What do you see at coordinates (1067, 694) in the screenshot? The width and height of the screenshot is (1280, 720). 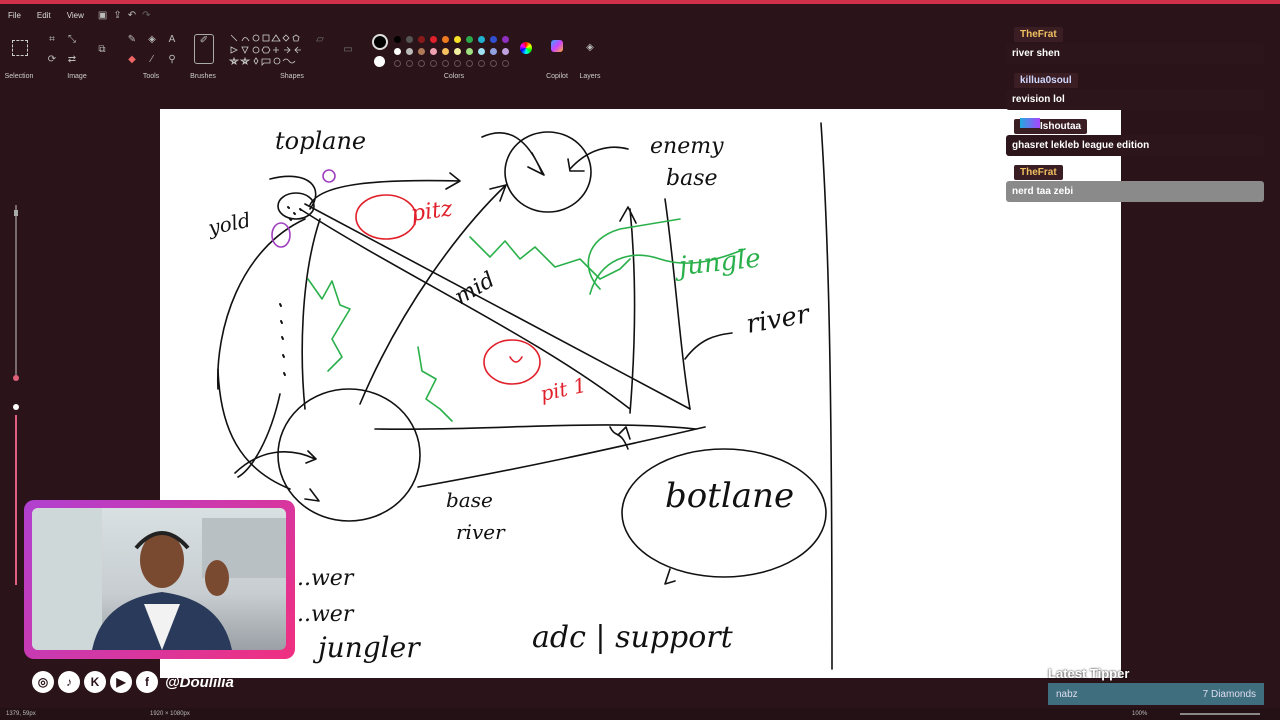 I see `tipper-name: nabz` at bounding box center [1067, 694].